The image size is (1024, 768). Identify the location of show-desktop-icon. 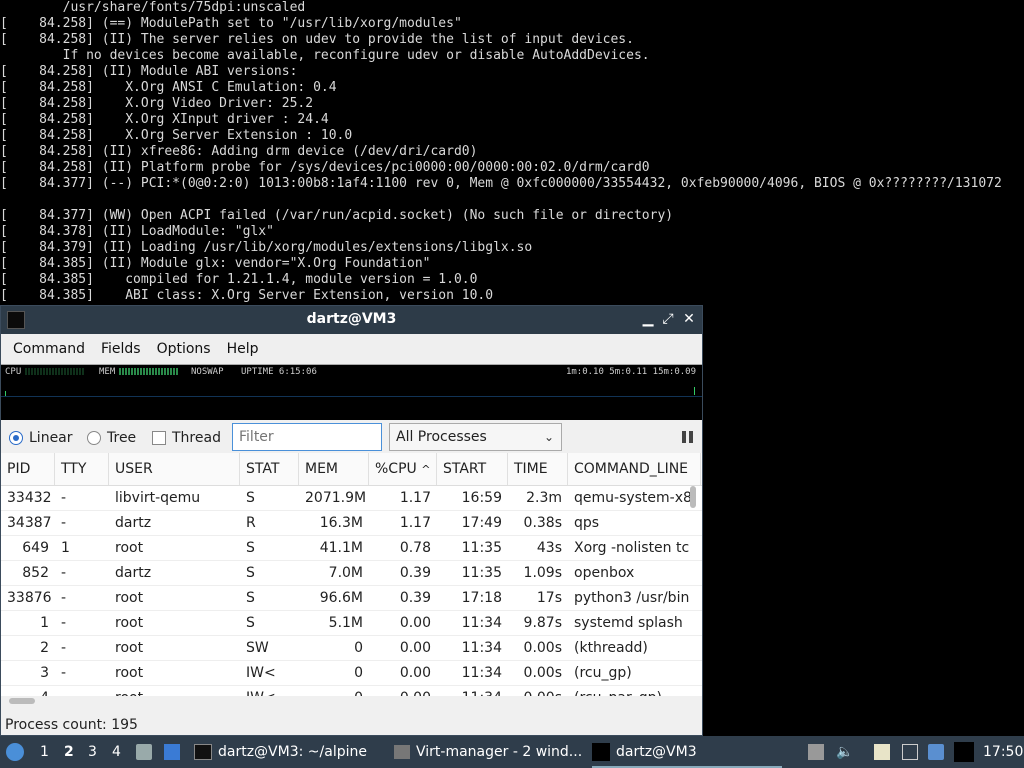
(172, 752).